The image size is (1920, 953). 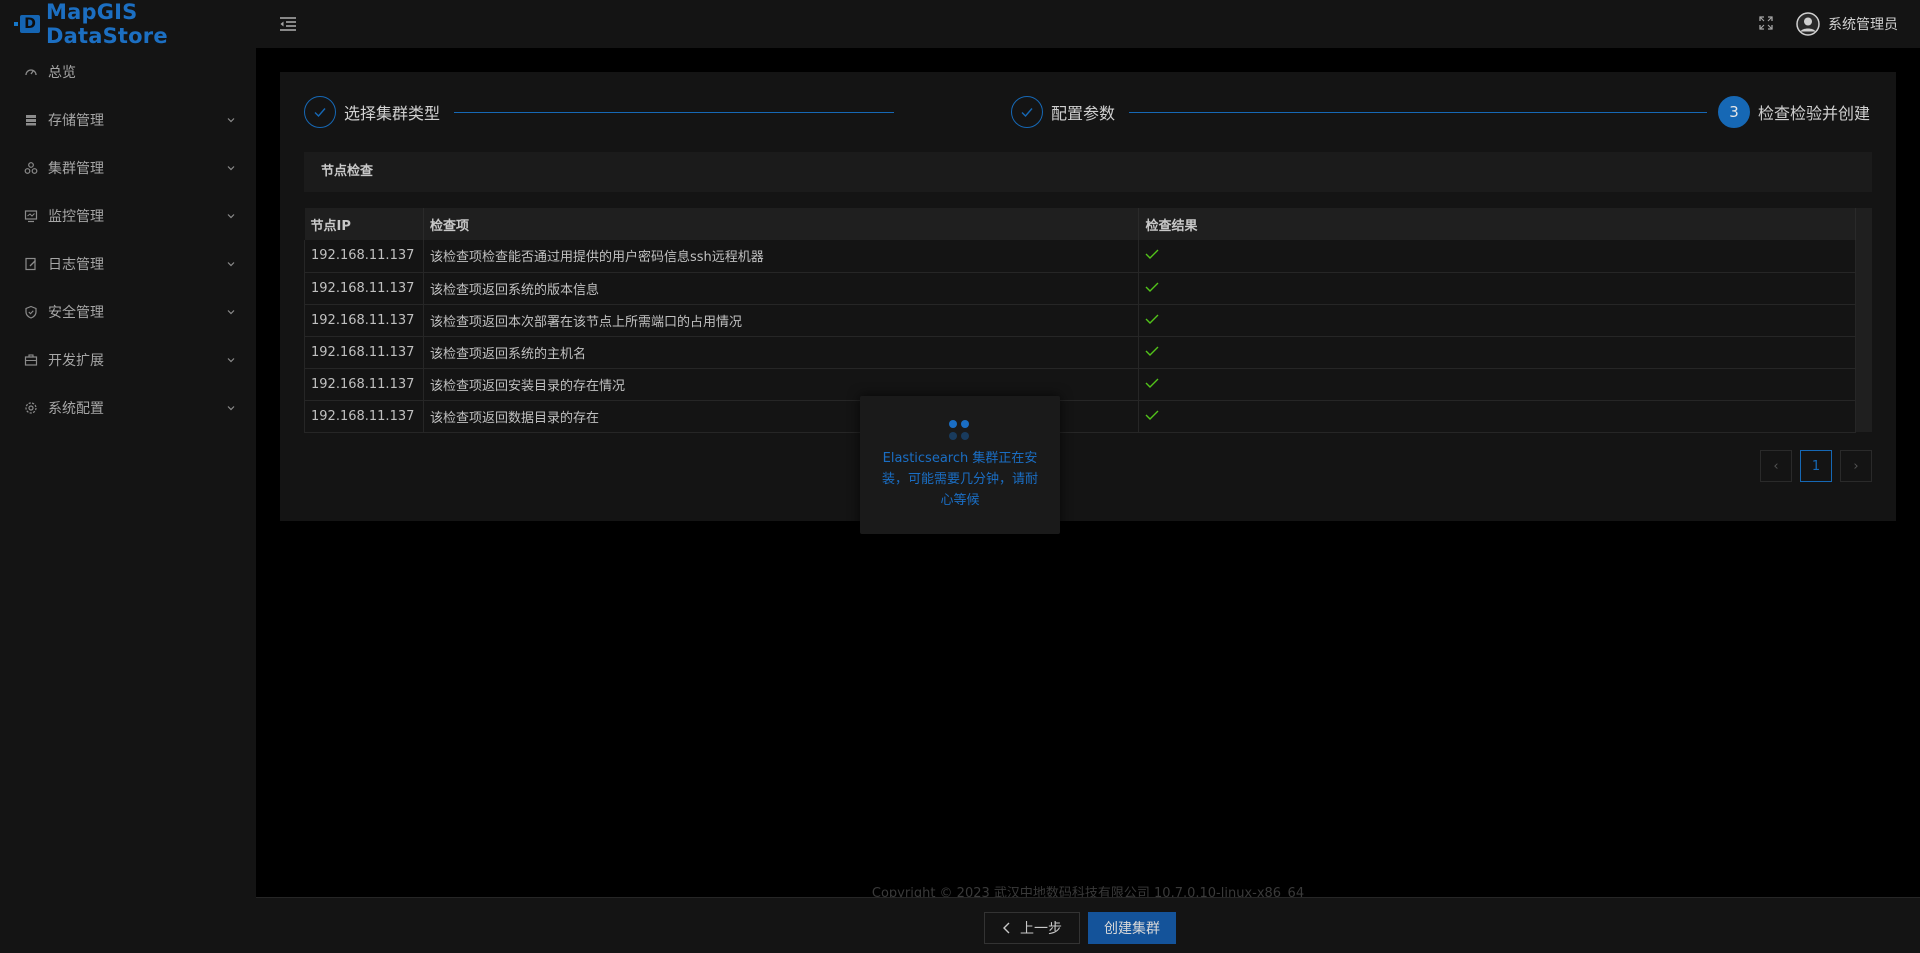 I want to click on user-name: 系统管理员, so click(x=1863, y=25).